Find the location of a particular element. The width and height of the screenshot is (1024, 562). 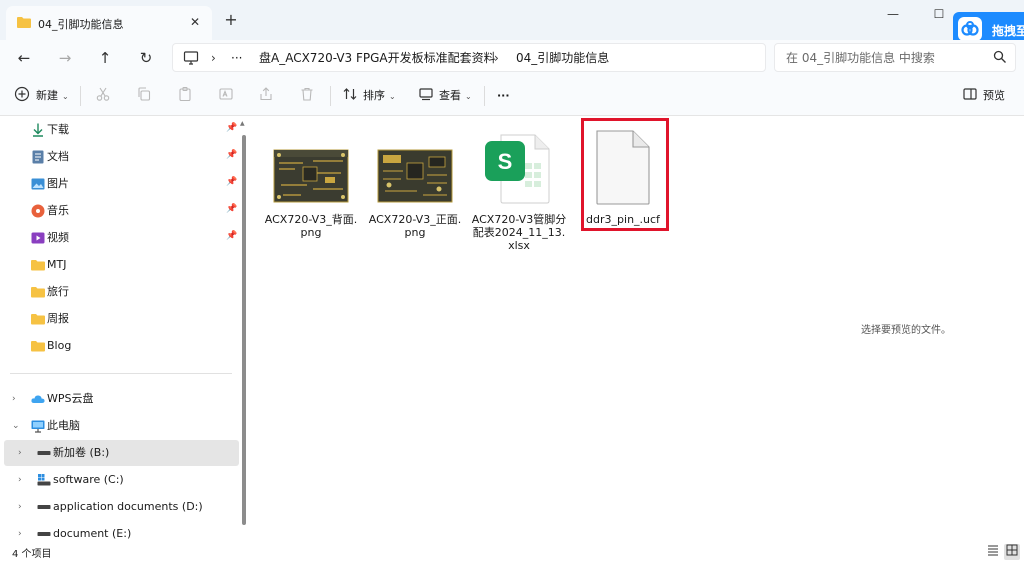

sidebar-item-label: 下载 is located at coordinates (58, 129).